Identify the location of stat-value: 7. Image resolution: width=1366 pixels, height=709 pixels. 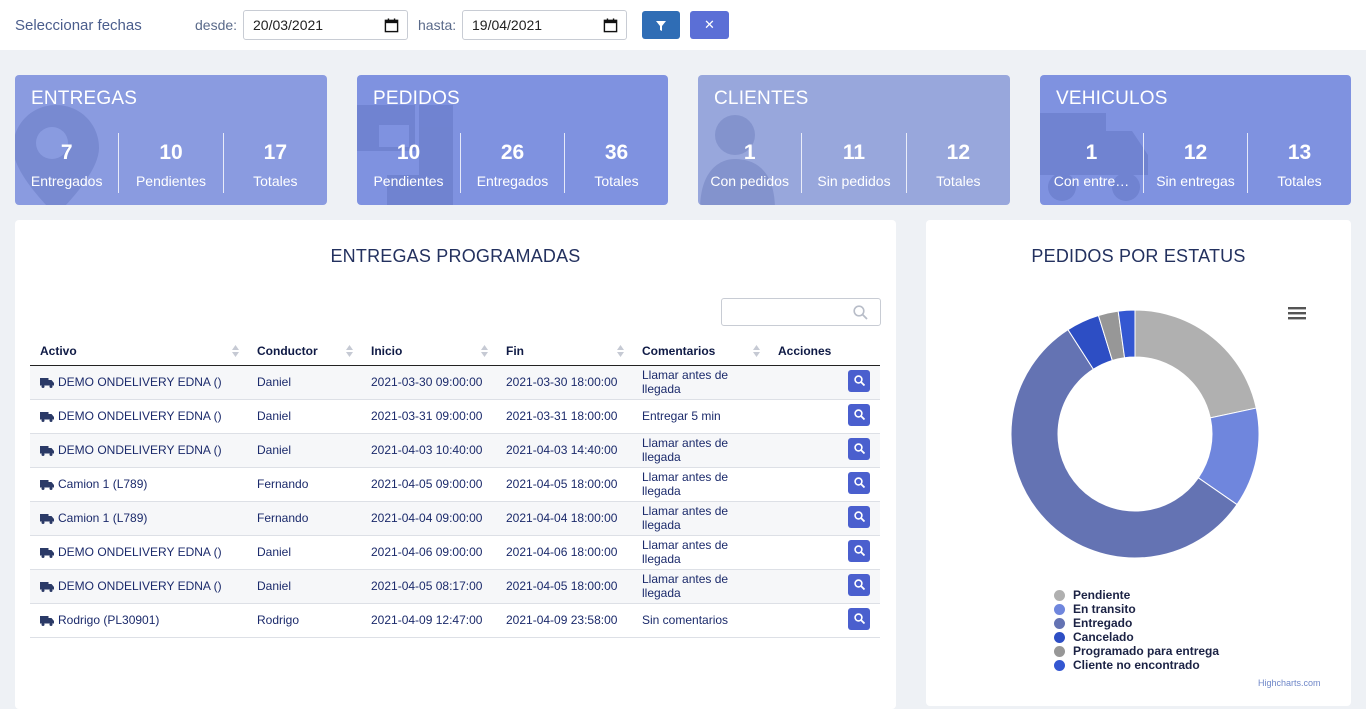
(66, 152).